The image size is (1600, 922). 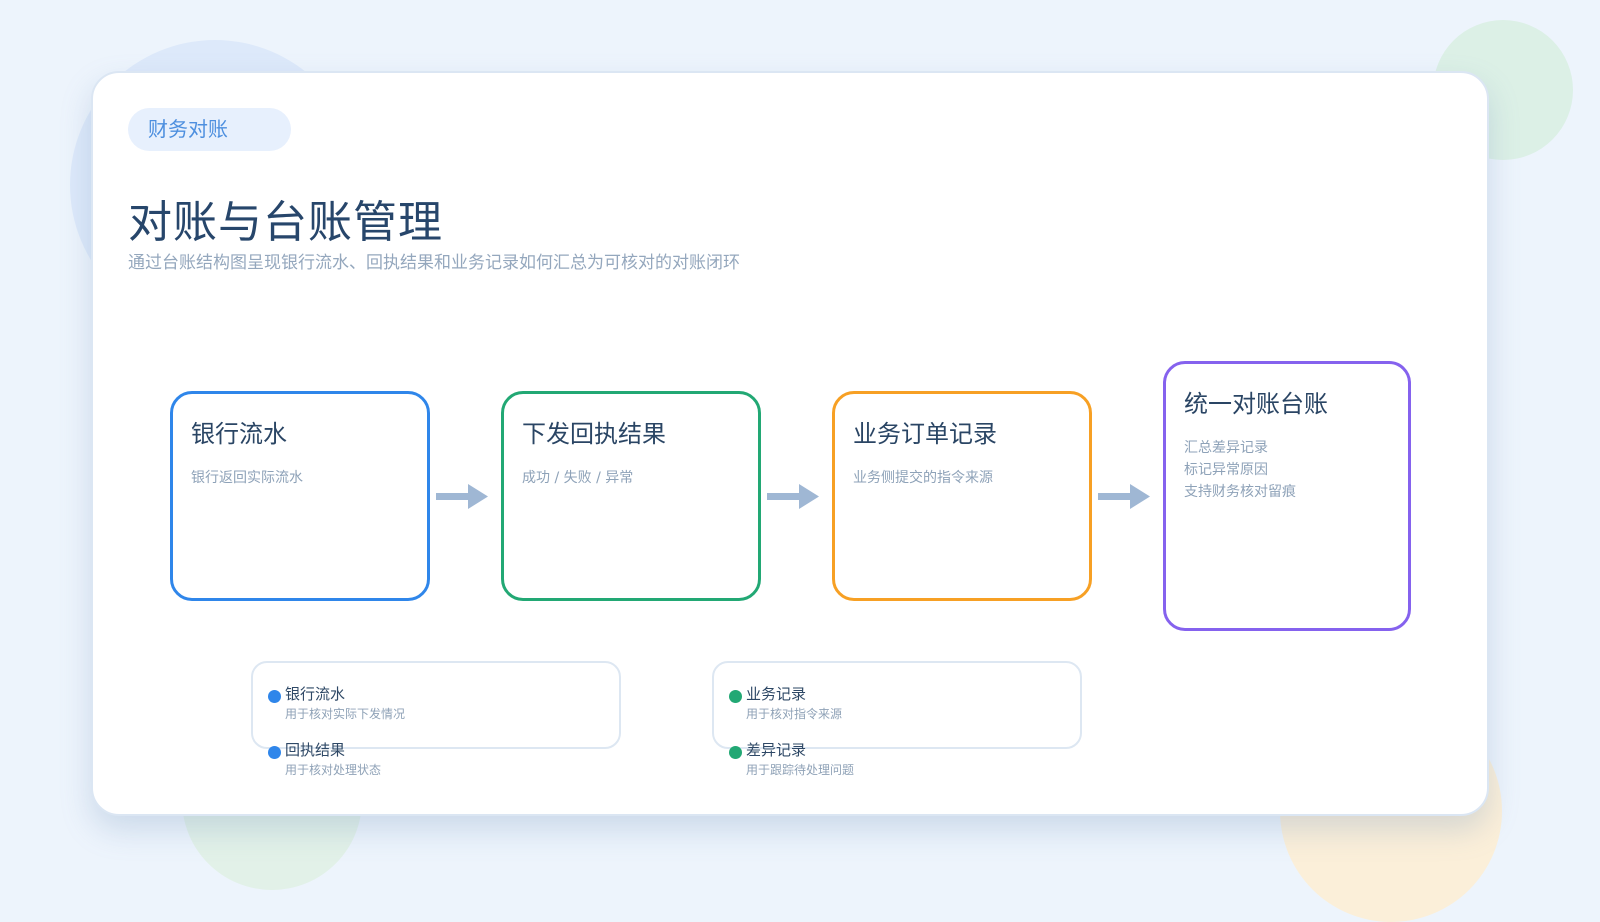 I want to click on page-title: 对账与台账管理, so click(x=285, y=222).